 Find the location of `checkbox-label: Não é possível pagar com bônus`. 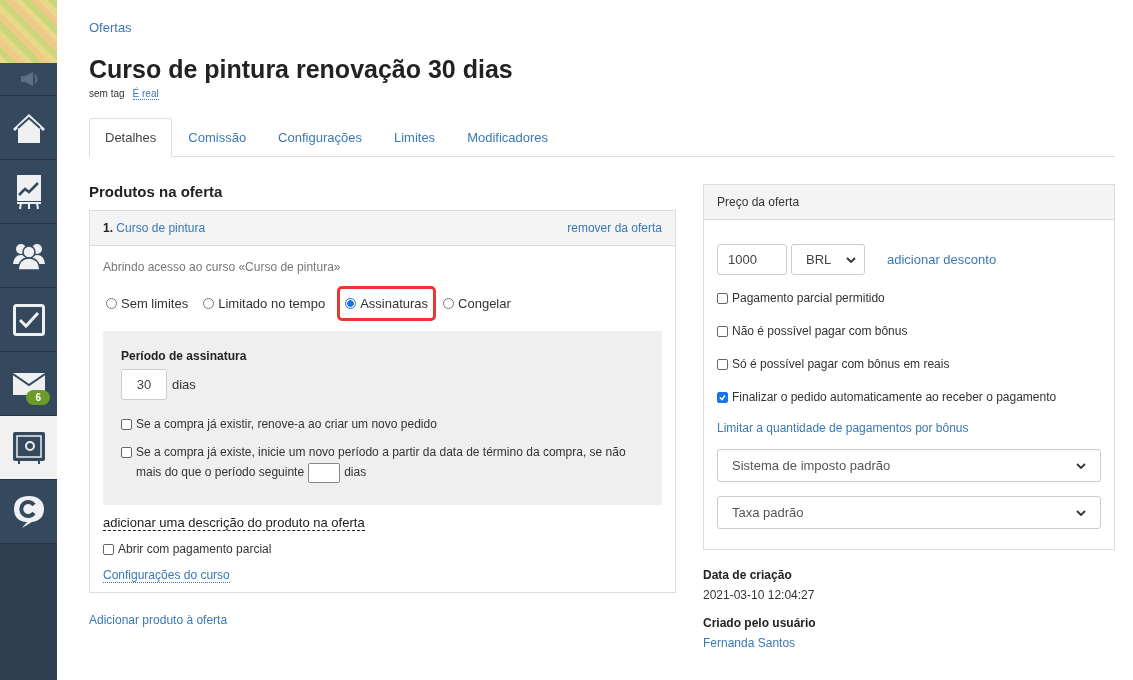

checkbox-label: Não é possível pagar com bônus is located at coordinates (820, 331).